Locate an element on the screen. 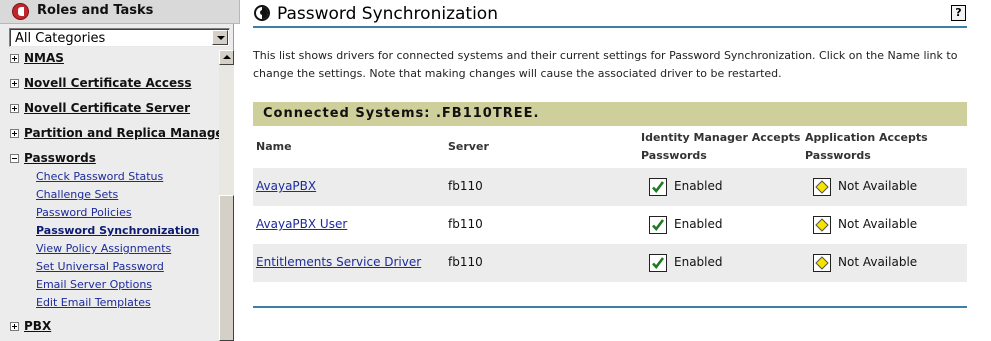 The width and height of the screenshot is (991, 341). category-pbx: PBX is located at coordinates (110, 327).